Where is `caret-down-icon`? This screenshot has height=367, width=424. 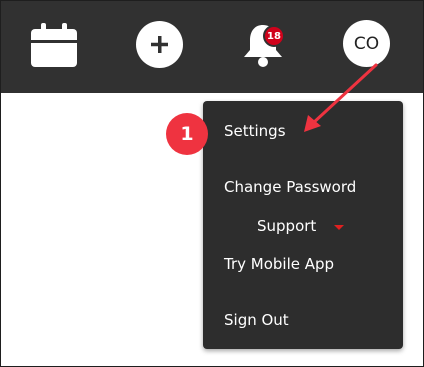 caret-down-icon is located at coordinates (339, 227).